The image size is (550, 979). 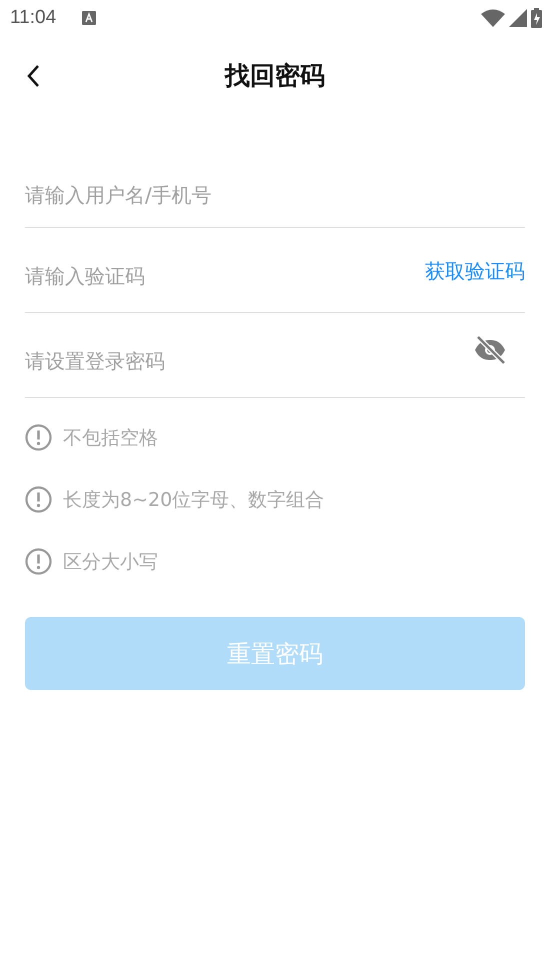 I want to click on password-field: 请设置登录密码, so click(x=249, y=361).